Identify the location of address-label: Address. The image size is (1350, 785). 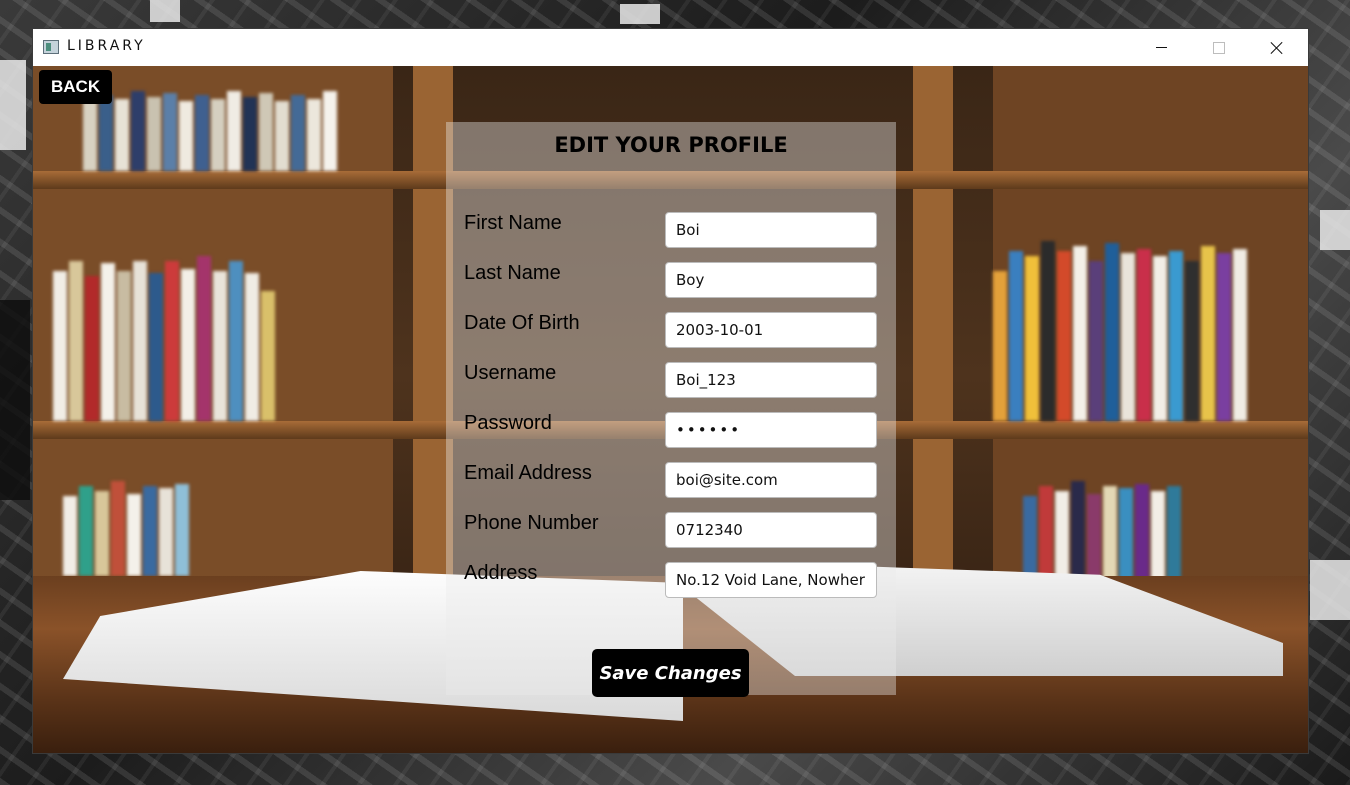
(501, 573).